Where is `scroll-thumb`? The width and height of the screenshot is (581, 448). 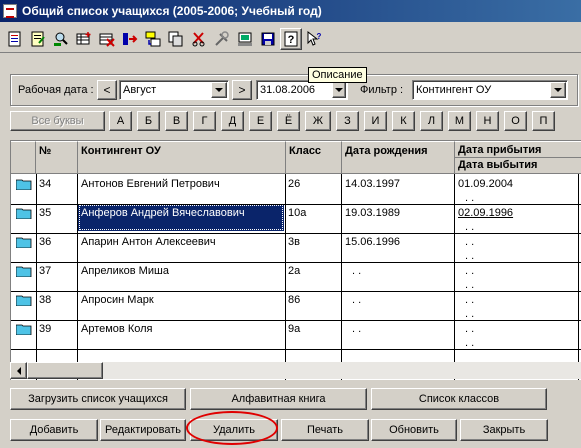 scroll-thumb is located at coordinates (65, 370).